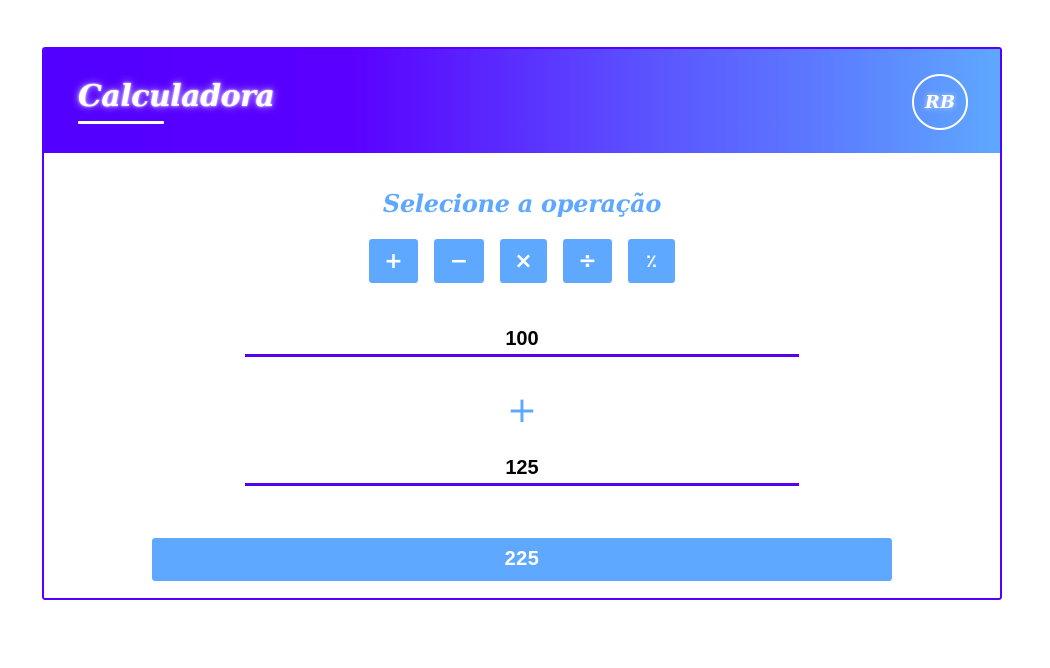 This screenshot has width=1050, height=668. Describe the element at coordinates (522, 469) in the screenshot. I see `second-number-input: 125` at that location.